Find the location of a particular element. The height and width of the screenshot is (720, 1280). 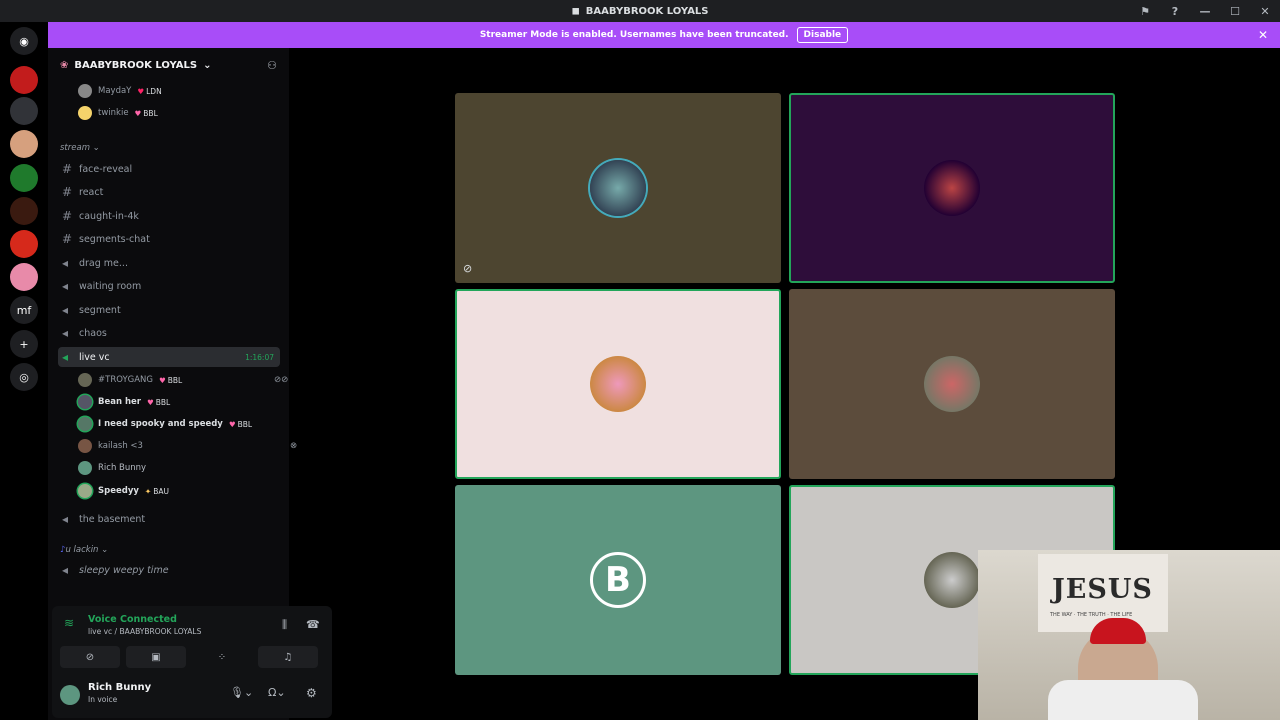

participant-tile: B is located at coordinates (618, 580).